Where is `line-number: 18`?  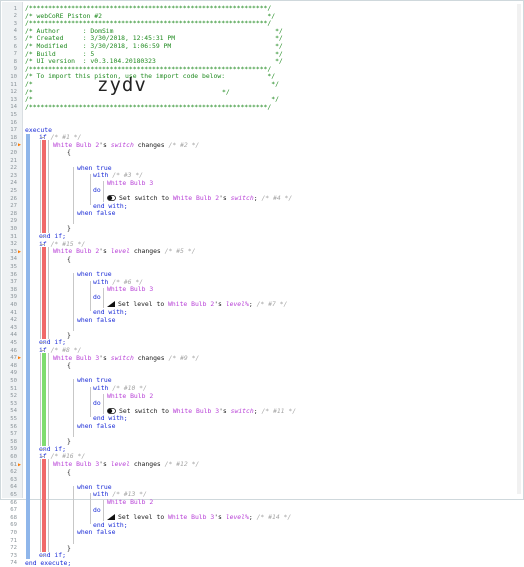
line-number: 18 is located at coordinates (13, 137).